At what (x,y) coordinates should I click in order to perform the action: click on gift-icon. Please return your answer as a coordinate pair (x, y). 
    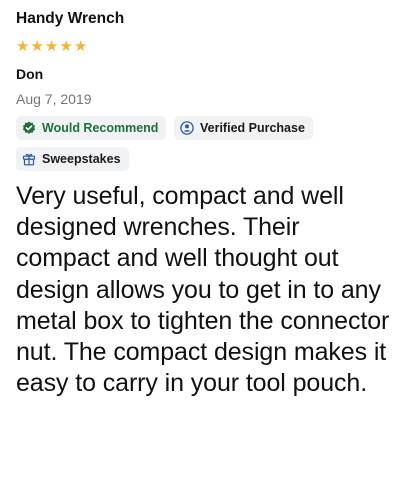
    Looking at the image, I should click on (29, 159).